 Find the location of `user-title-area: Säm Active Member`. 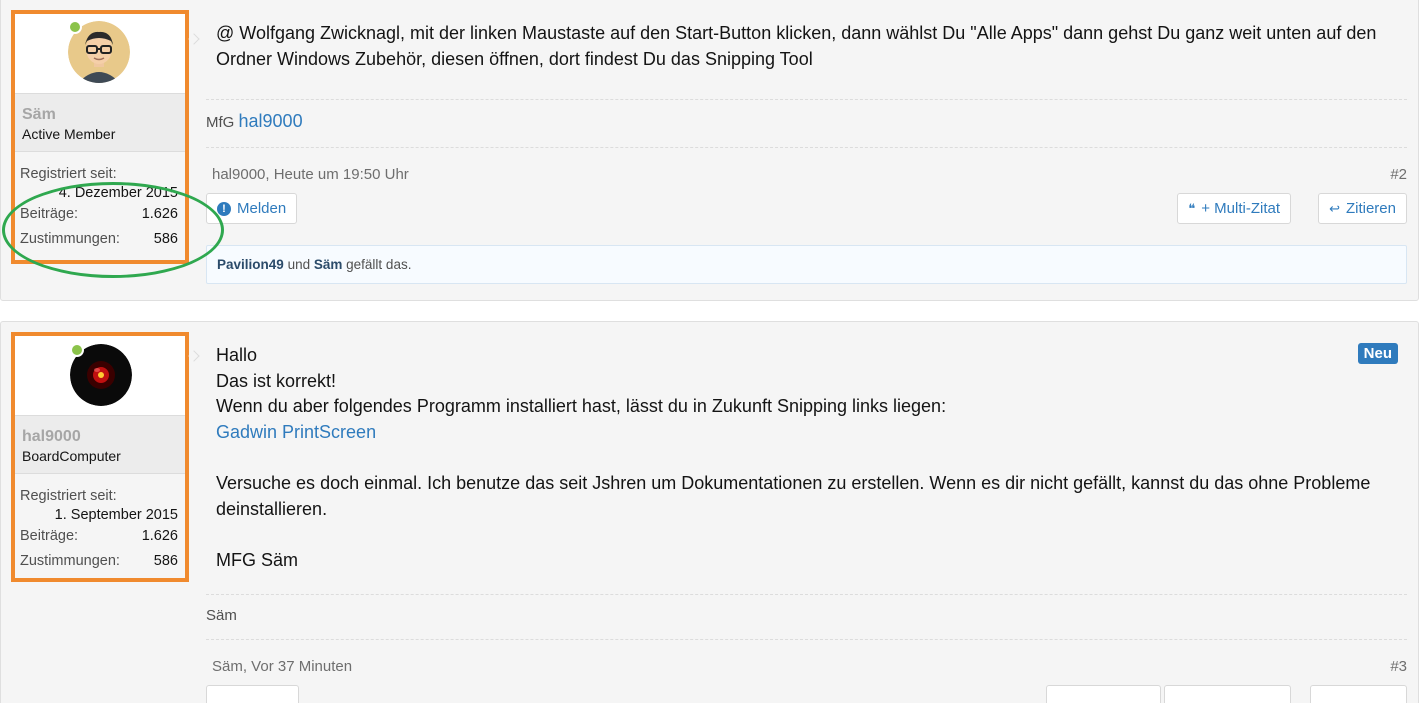

user-title-area: Säm Active Member is located at coordinates (100, 122).